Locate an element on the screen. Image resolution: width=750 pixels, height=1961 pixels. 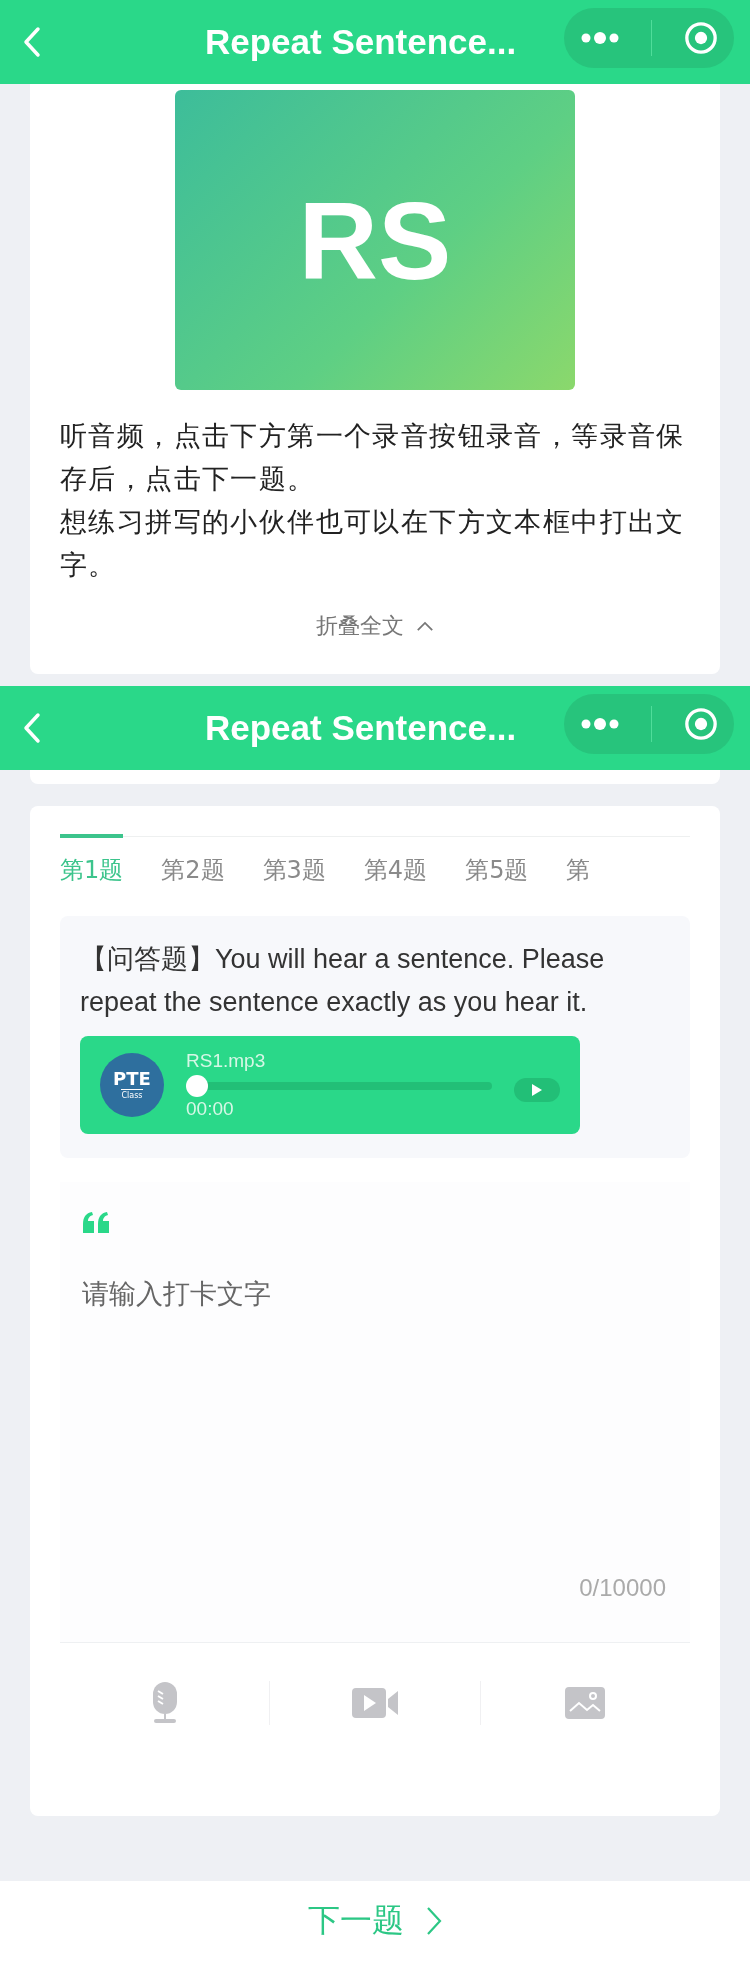
play-icon is located at coordinates (537, 1090).